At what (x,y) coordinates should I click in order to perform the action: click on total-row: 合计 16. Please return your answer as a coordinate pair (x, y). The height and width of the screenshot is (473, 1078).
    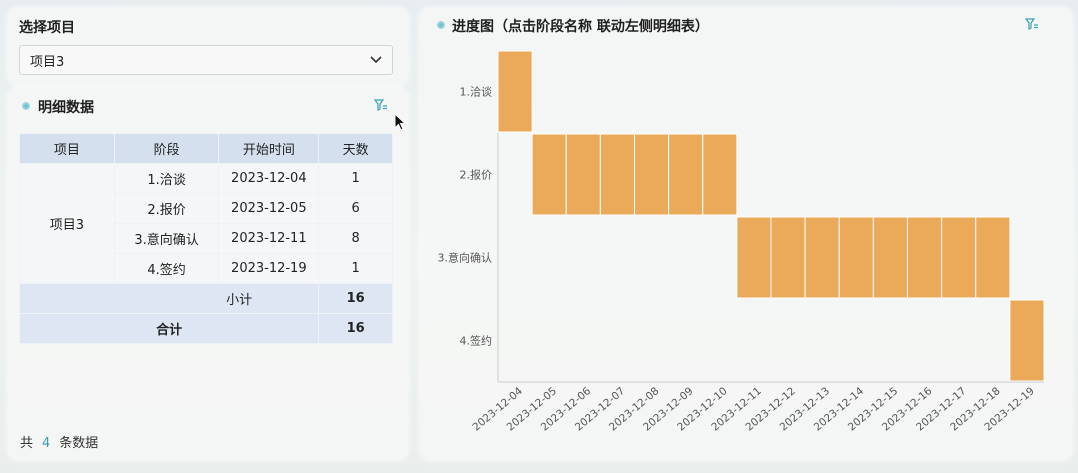
    Looking at the image, I should click on (205, 328).